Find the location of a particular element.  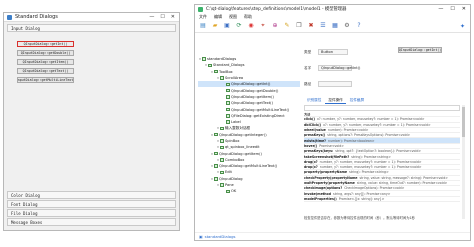

settings-icon: ⚙ is located at coordinates (347, 26).